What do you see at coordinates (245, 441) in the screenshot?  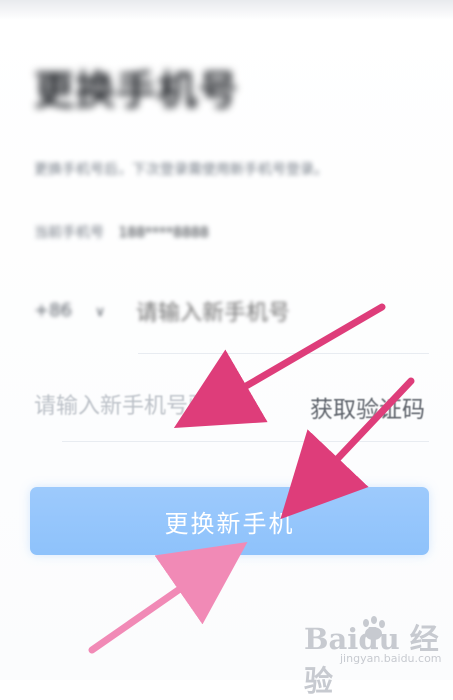 I see `code-input-divider` at bounding box center [245, 441].